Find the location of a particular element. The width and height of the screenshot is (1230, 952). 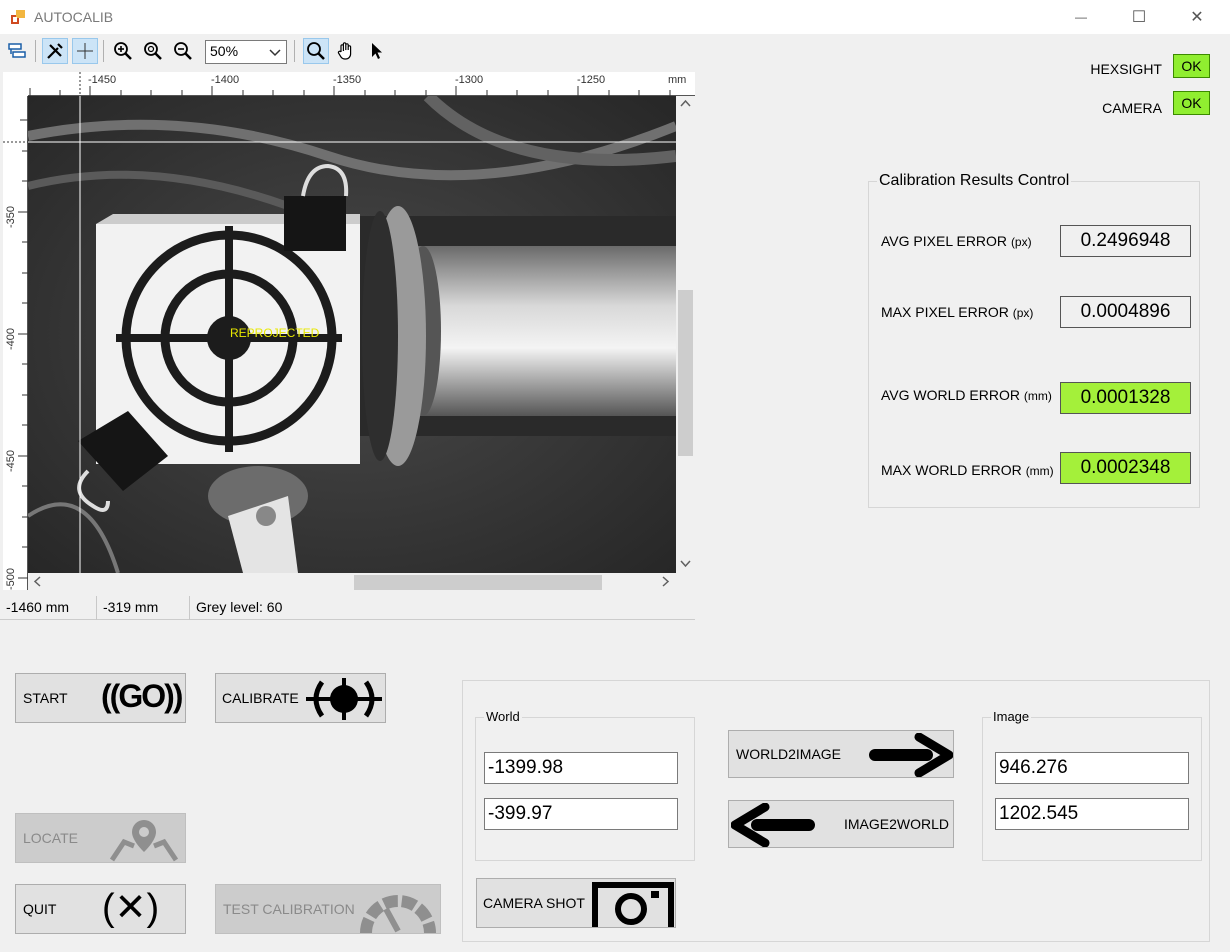

horizontal-scrollbar is located at coordinates (352, 582).